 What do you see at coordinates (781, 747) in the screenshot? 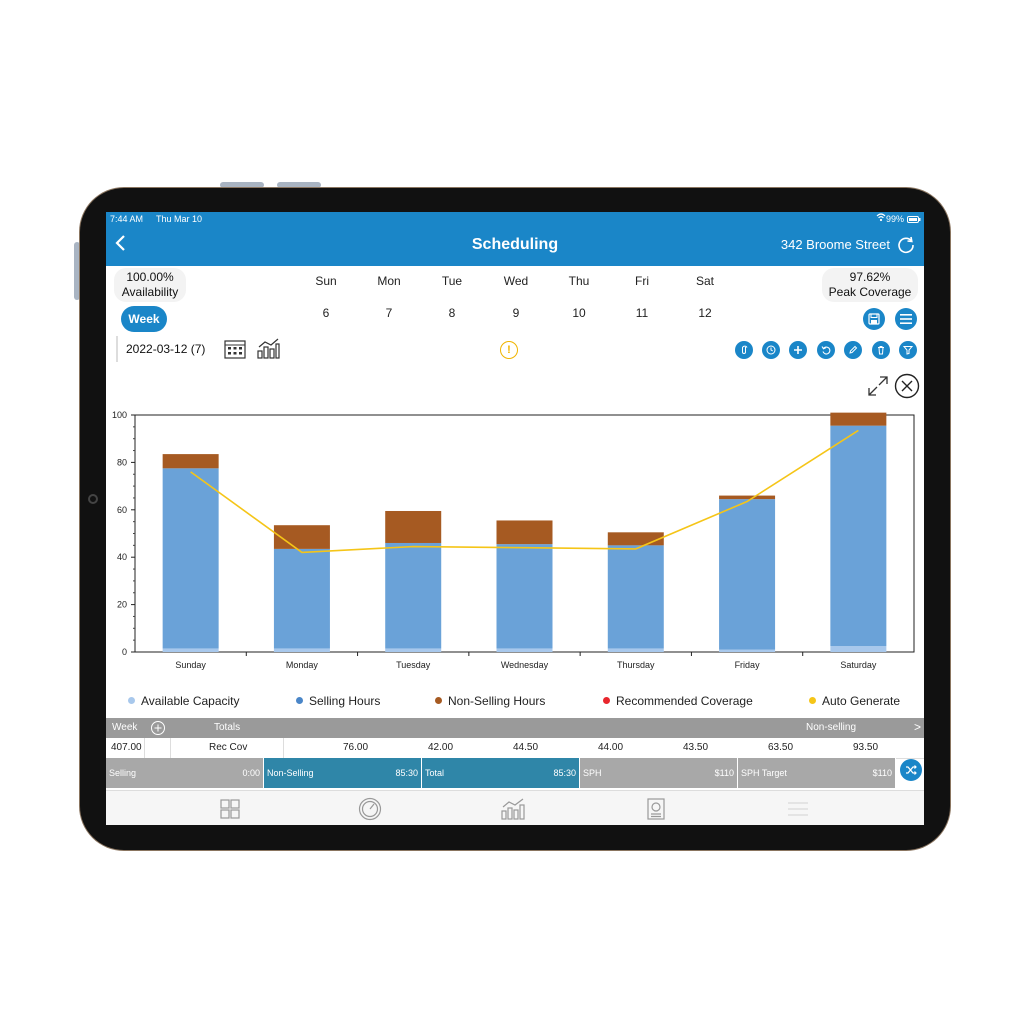
I see `rec-value: 63.50` at bounding box center [781, 747].